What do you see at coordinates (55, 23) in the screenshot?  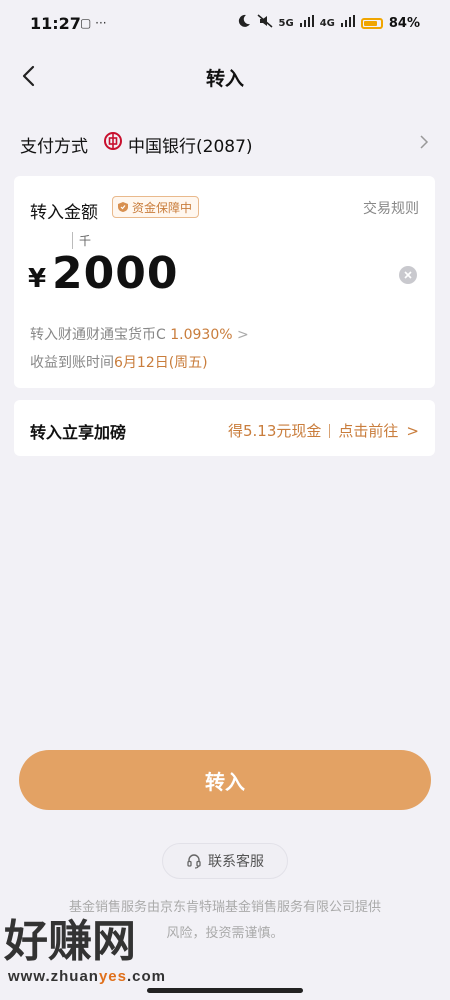 I see `status-time: 11:27` at bounding box center [55, 23].